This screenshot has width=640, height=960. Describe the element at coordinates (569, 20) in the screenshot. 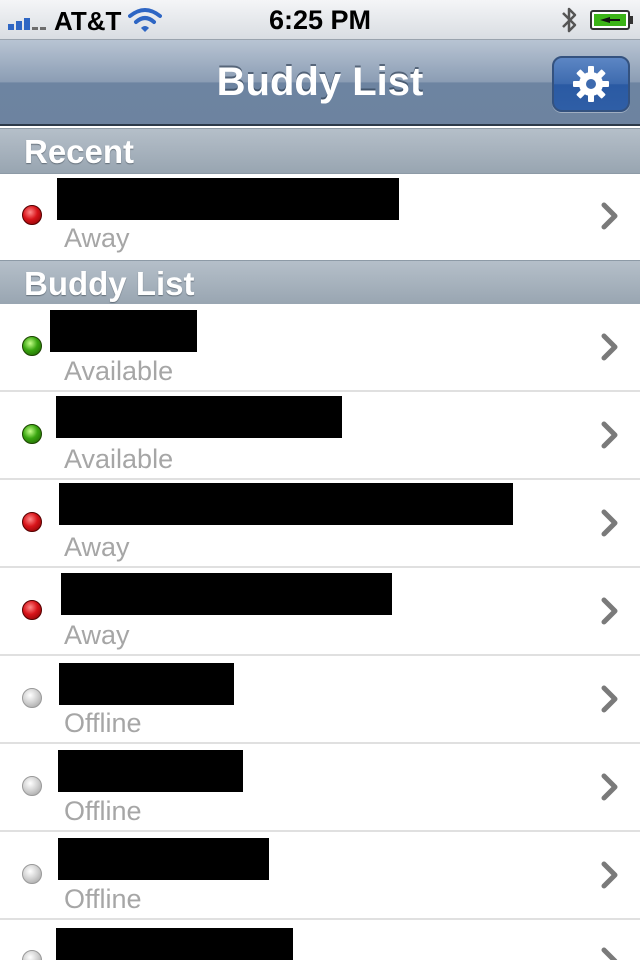

I see `bluetooth-icon` at that location.